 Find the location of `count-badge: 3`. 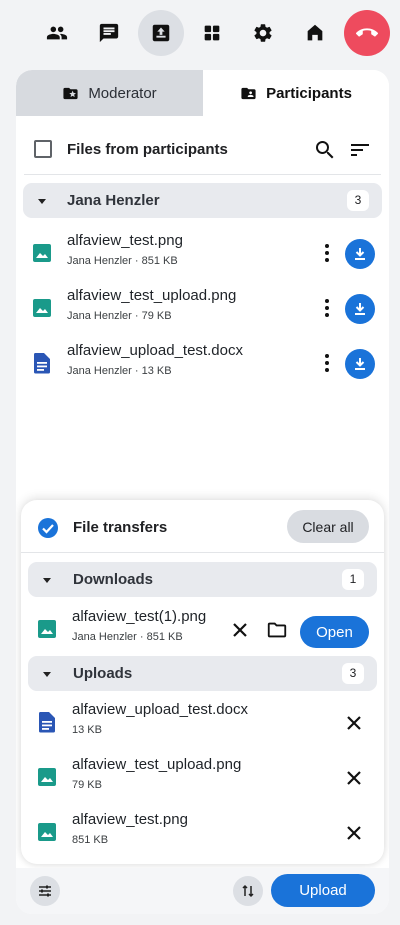

count-badge: 3 is located at coordinates (358, 200).